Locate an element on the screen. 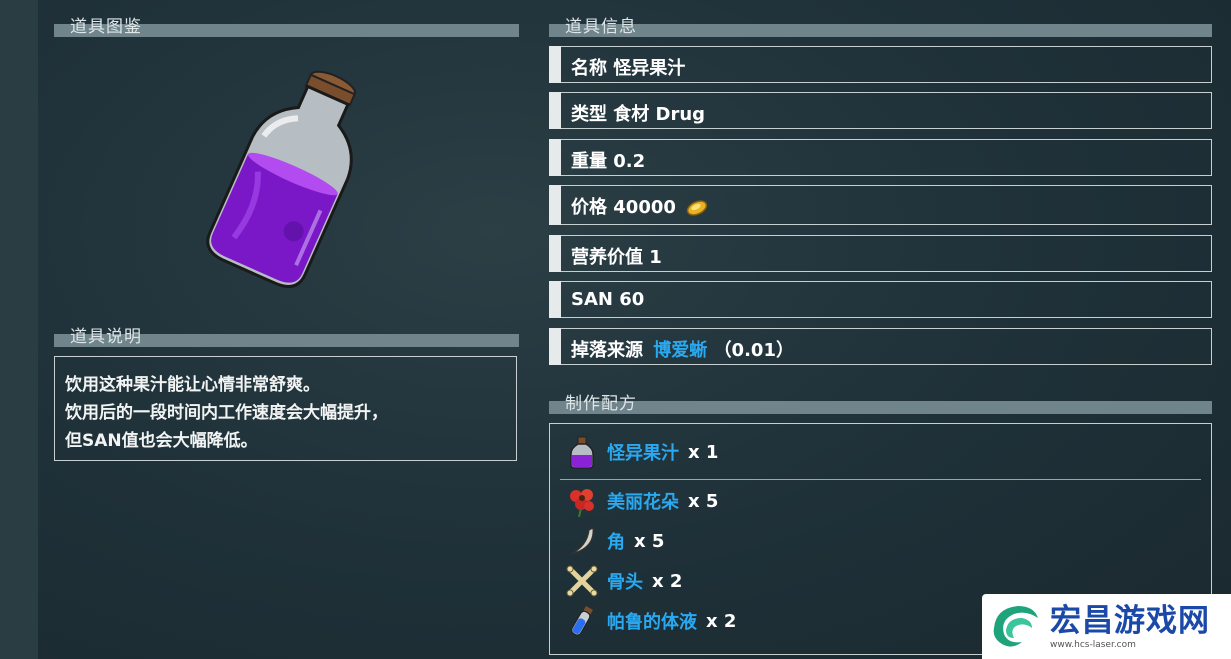  watermark-text: 宏昌游戏网 www.hcs-laser.com is located at coordinates (1130, 627).